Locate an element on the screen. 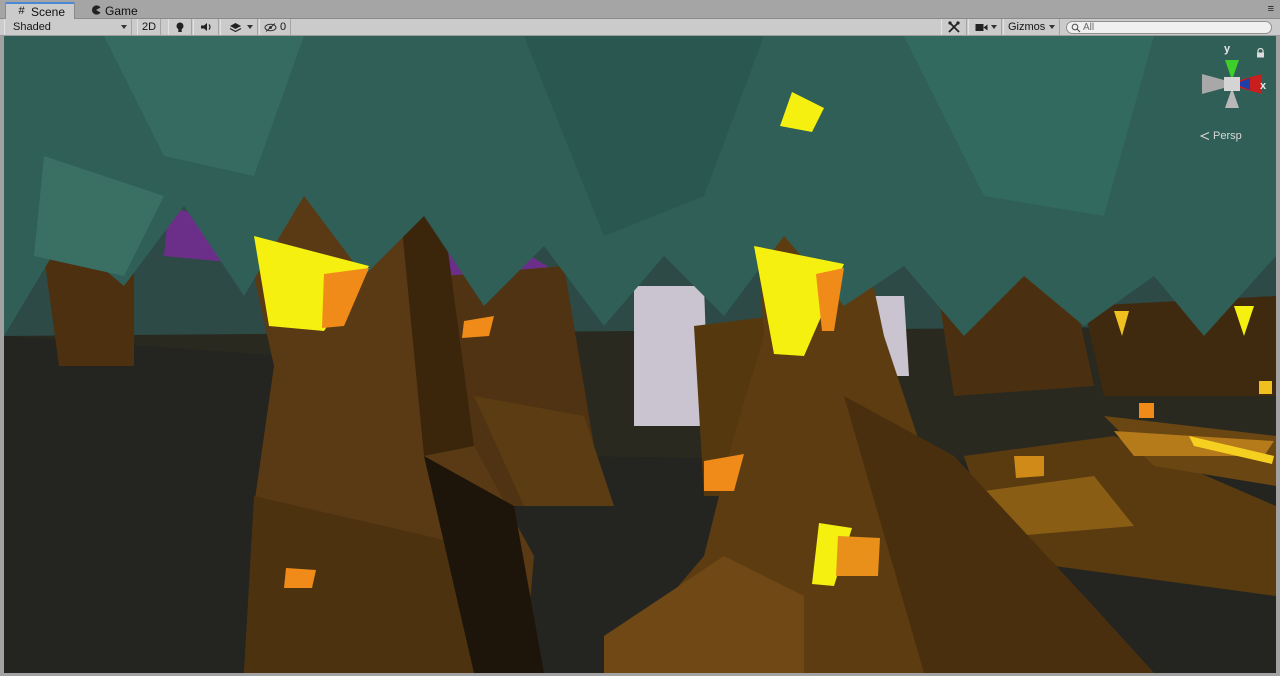 Image resolution: width=1280 pixels, height=676 pixels. gizmo-x-label: x is located at coordinates (1263, 86).